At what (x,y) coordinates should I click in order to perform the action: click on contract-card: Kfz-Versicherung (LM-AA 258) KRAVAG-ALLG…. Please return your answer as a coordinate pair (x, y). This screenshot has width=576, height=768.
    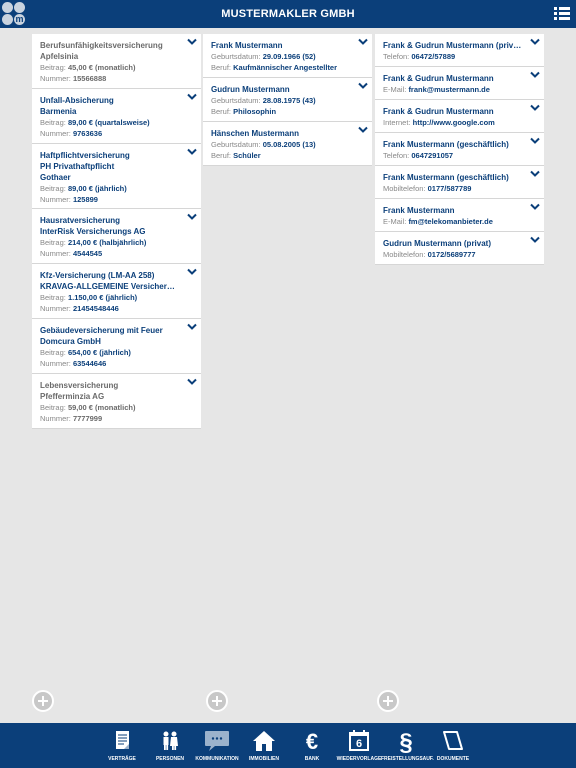
    Looking at the image, I should click on (116, 291).